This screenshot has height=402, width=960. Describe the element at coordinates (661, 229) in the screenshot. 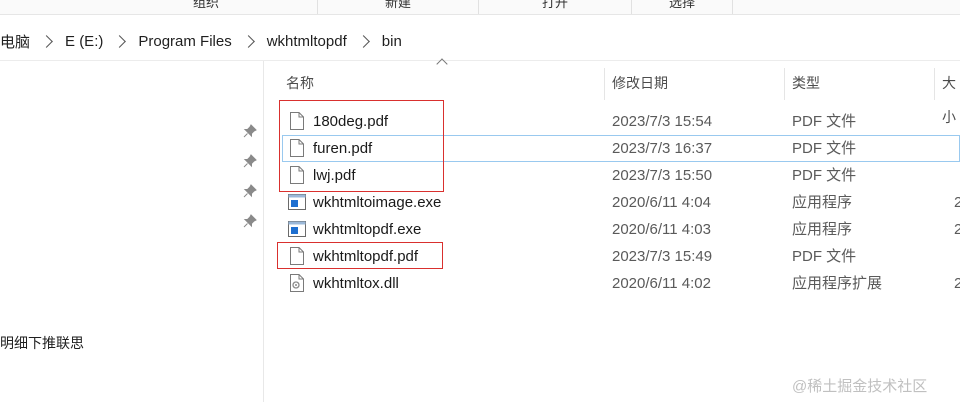

I see `file-date: 2020/6/11 4:03` at that location.